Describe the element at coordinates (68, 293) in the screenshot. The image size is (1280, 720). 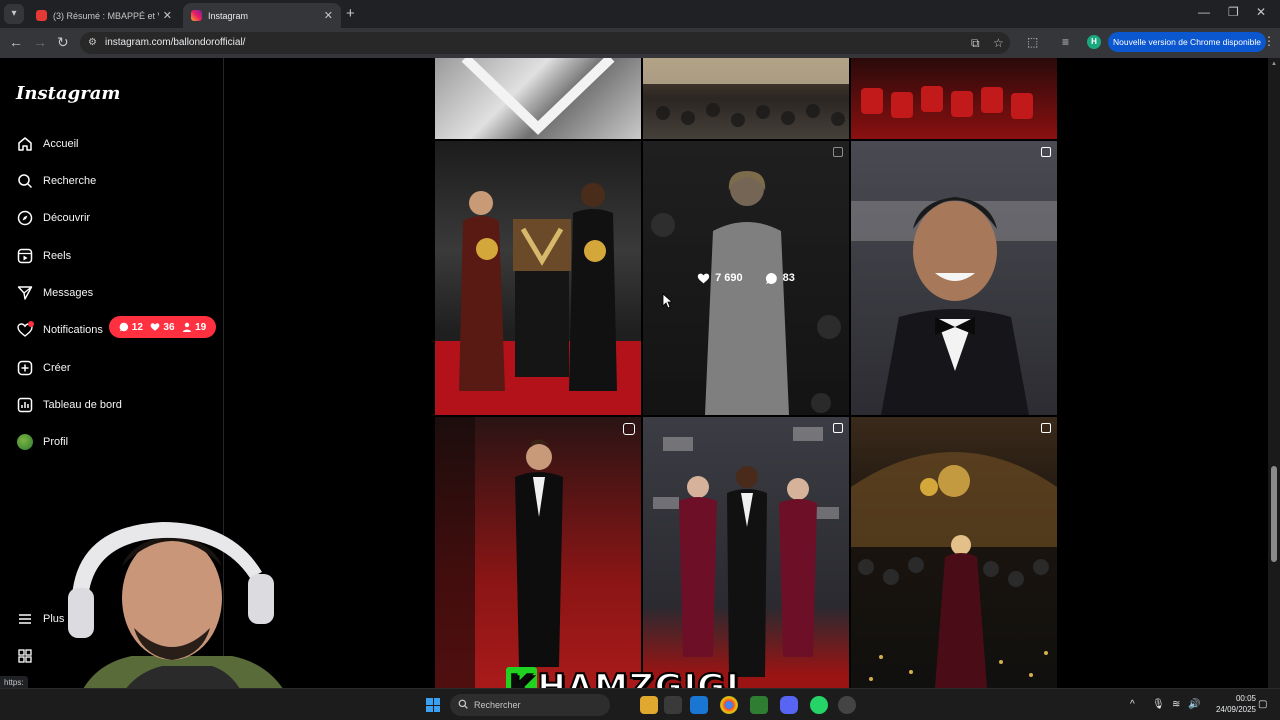
I see `nav-label: Messages` at that location.